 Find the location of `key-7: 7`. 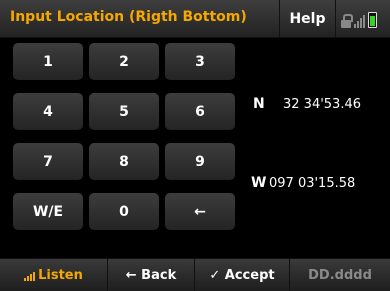

key-7: 7 is located at coordinates (48, 161).